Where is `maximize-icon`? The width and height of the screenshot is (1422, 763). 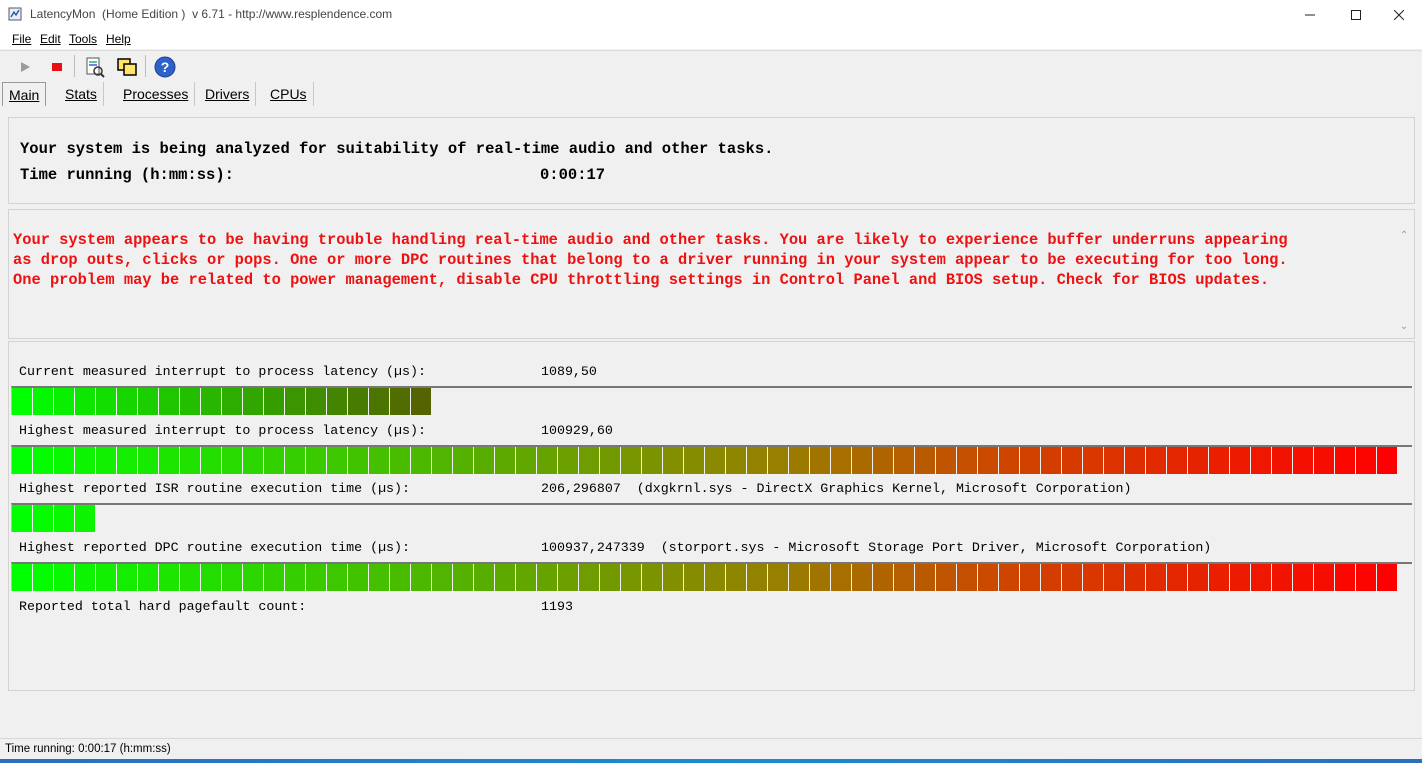
maximize-icon is located at coordinates (1356, 15).